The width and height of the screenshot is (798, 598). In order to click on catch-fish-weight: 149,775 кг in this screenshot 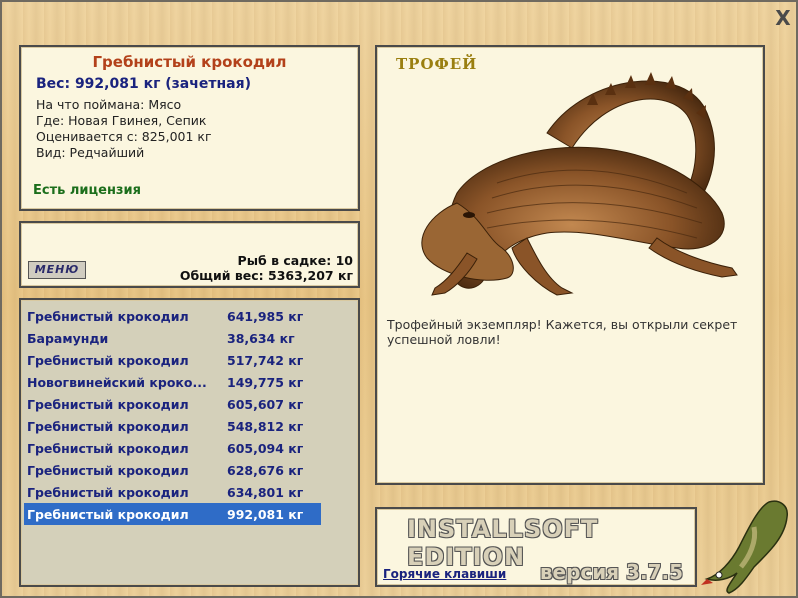, I will do `click(265, 382)`.